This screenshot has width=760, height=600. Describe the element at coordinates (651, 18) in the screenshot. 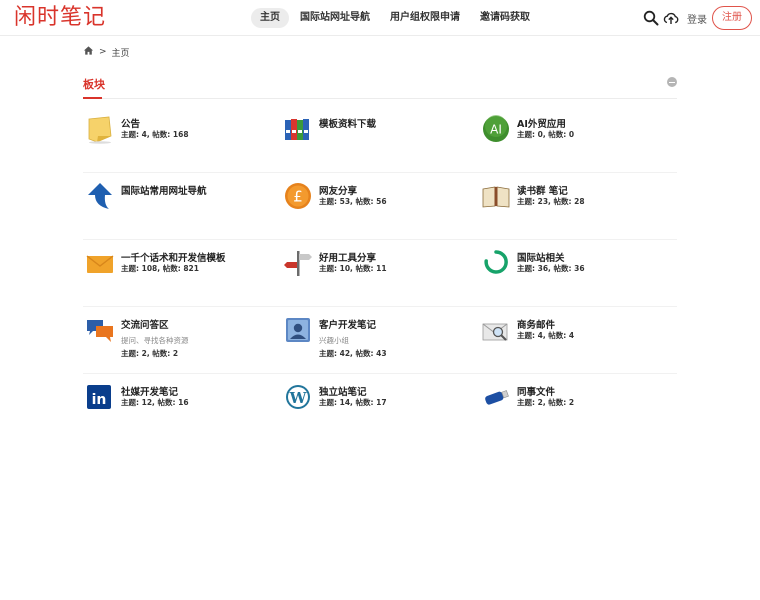

I see `search-icon` at that location.